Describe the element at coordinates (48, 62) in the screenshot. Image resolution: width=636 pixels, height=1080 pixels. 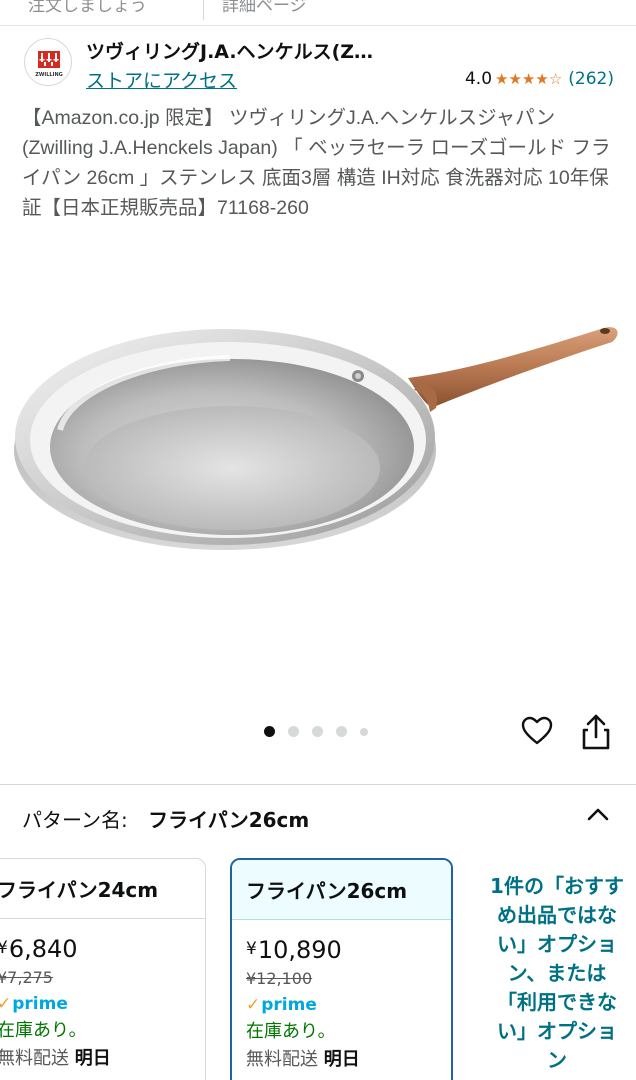
I see `zwilling-logo: ZWILLING` at that location.